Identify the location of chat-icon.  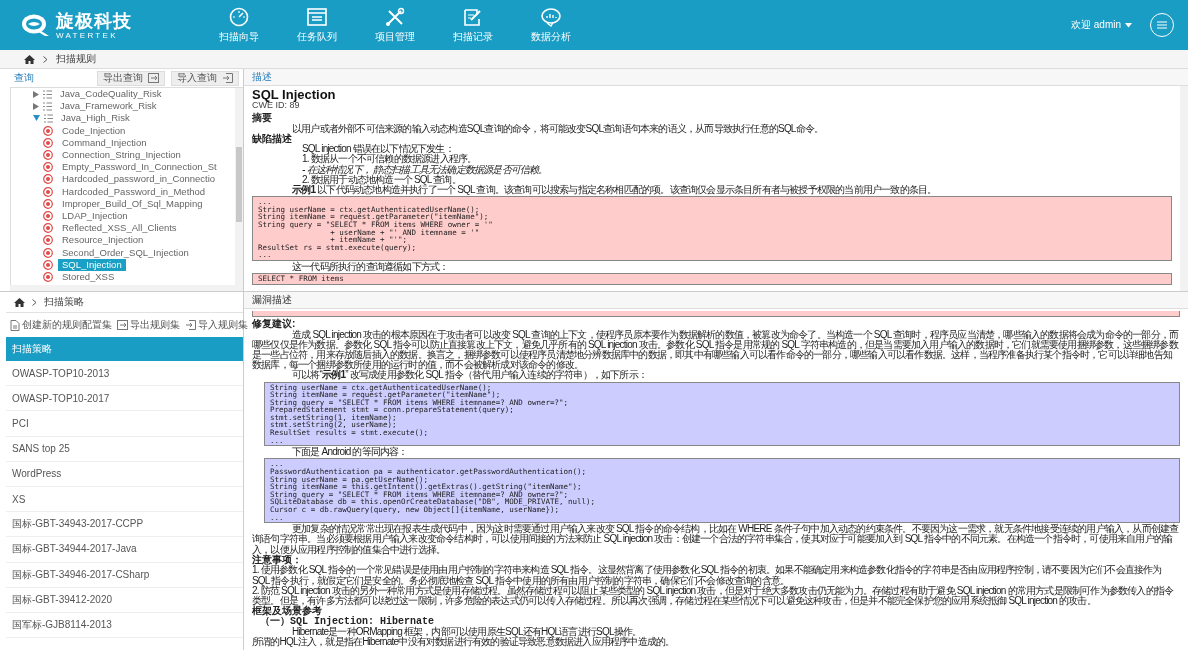
(551, 16).